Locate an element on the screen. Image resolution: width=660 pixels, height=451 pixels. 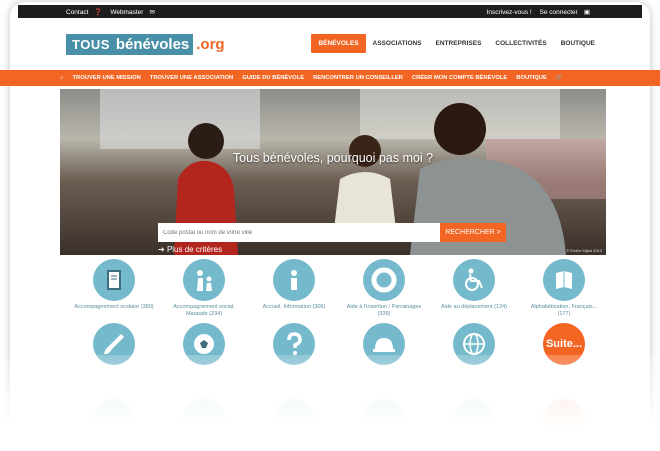
more-criteria-label: Plus de critères is located at coordinates (194, 249).